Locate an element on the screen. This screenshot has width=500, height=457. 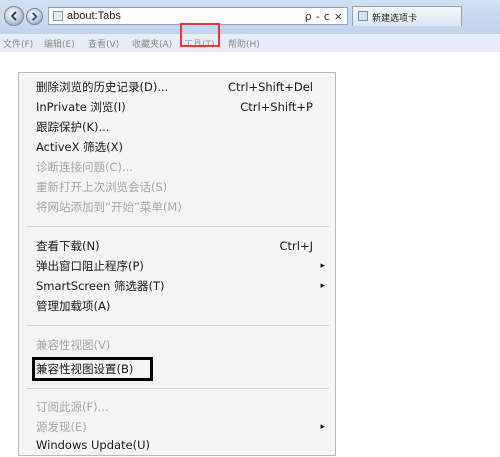
menu-item-label: Windows Update(U) is located at coordinates (93, 445).